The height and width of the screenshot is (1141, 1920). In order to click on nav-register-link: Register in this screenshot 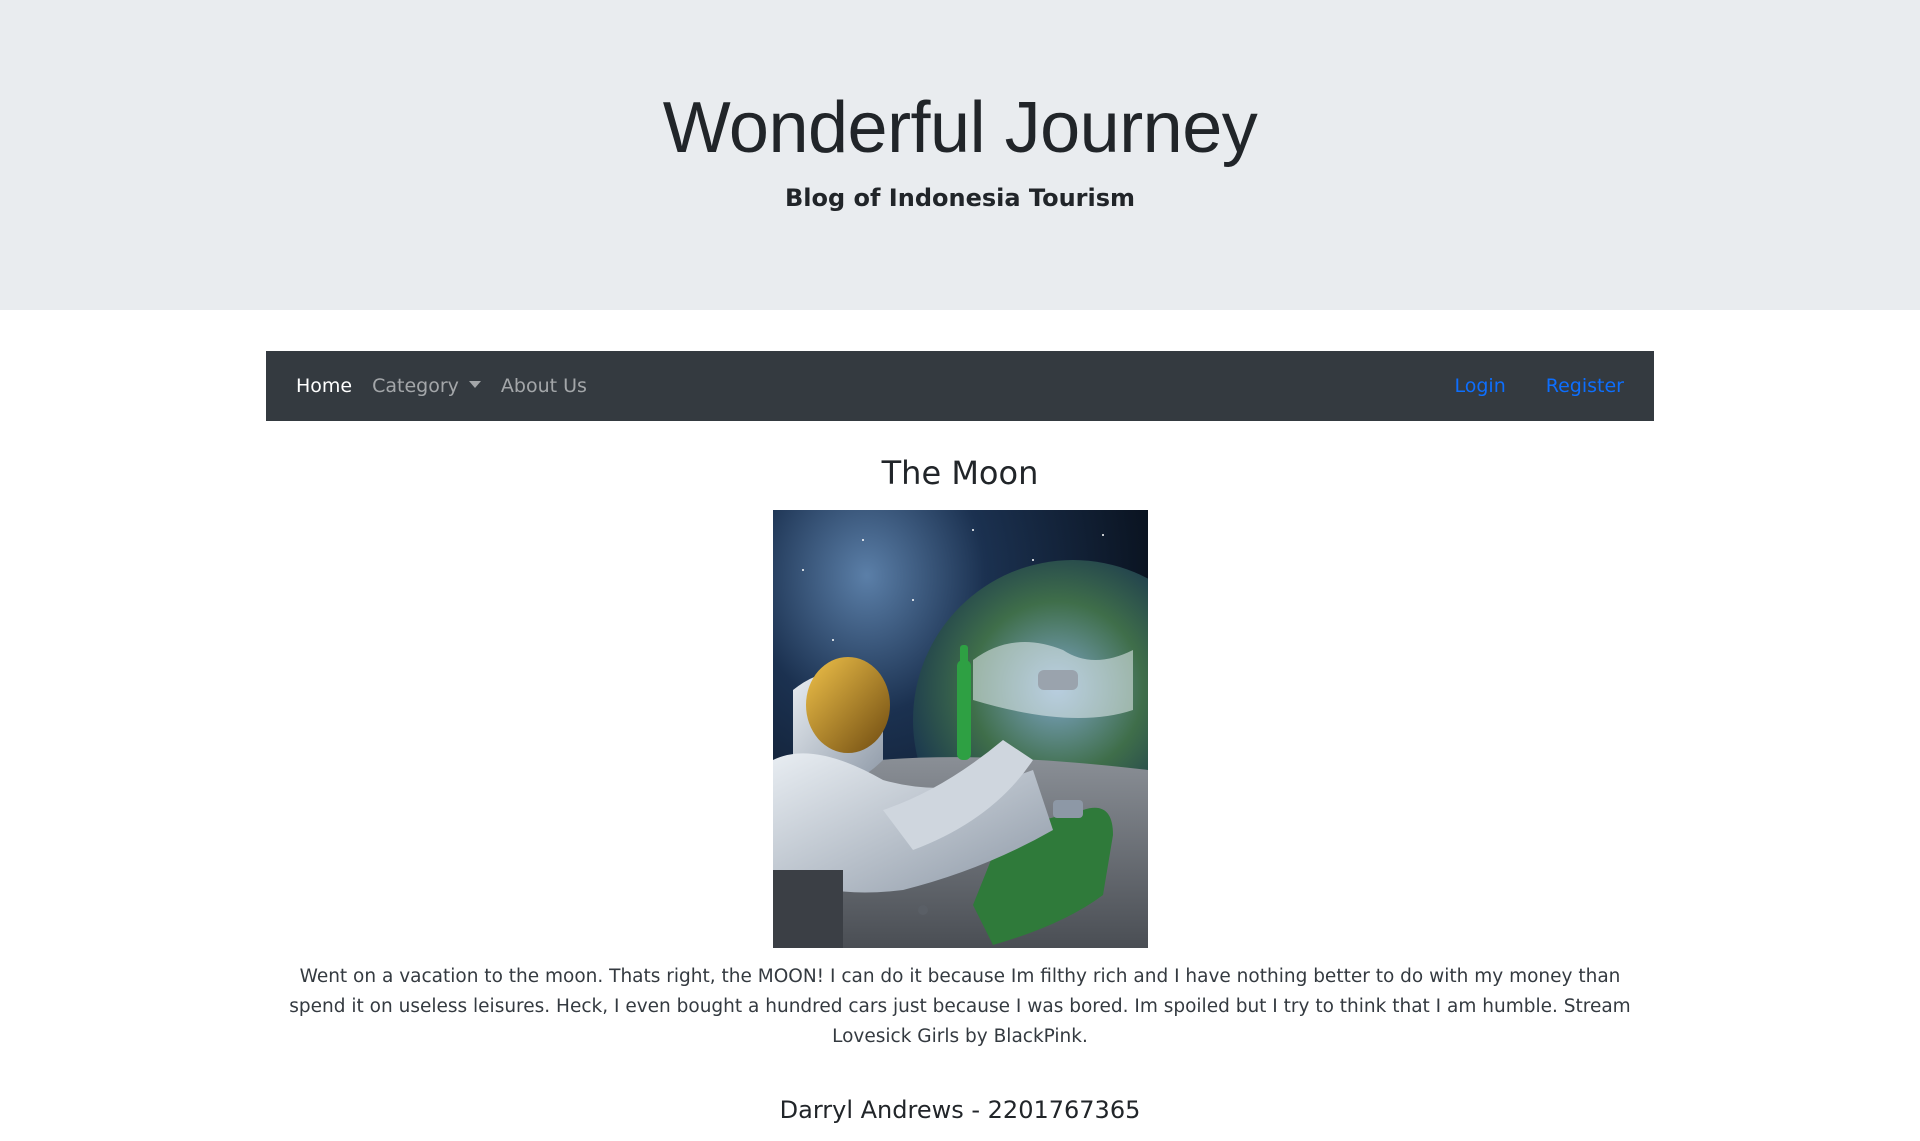, I will do `click(1585, 386)`.